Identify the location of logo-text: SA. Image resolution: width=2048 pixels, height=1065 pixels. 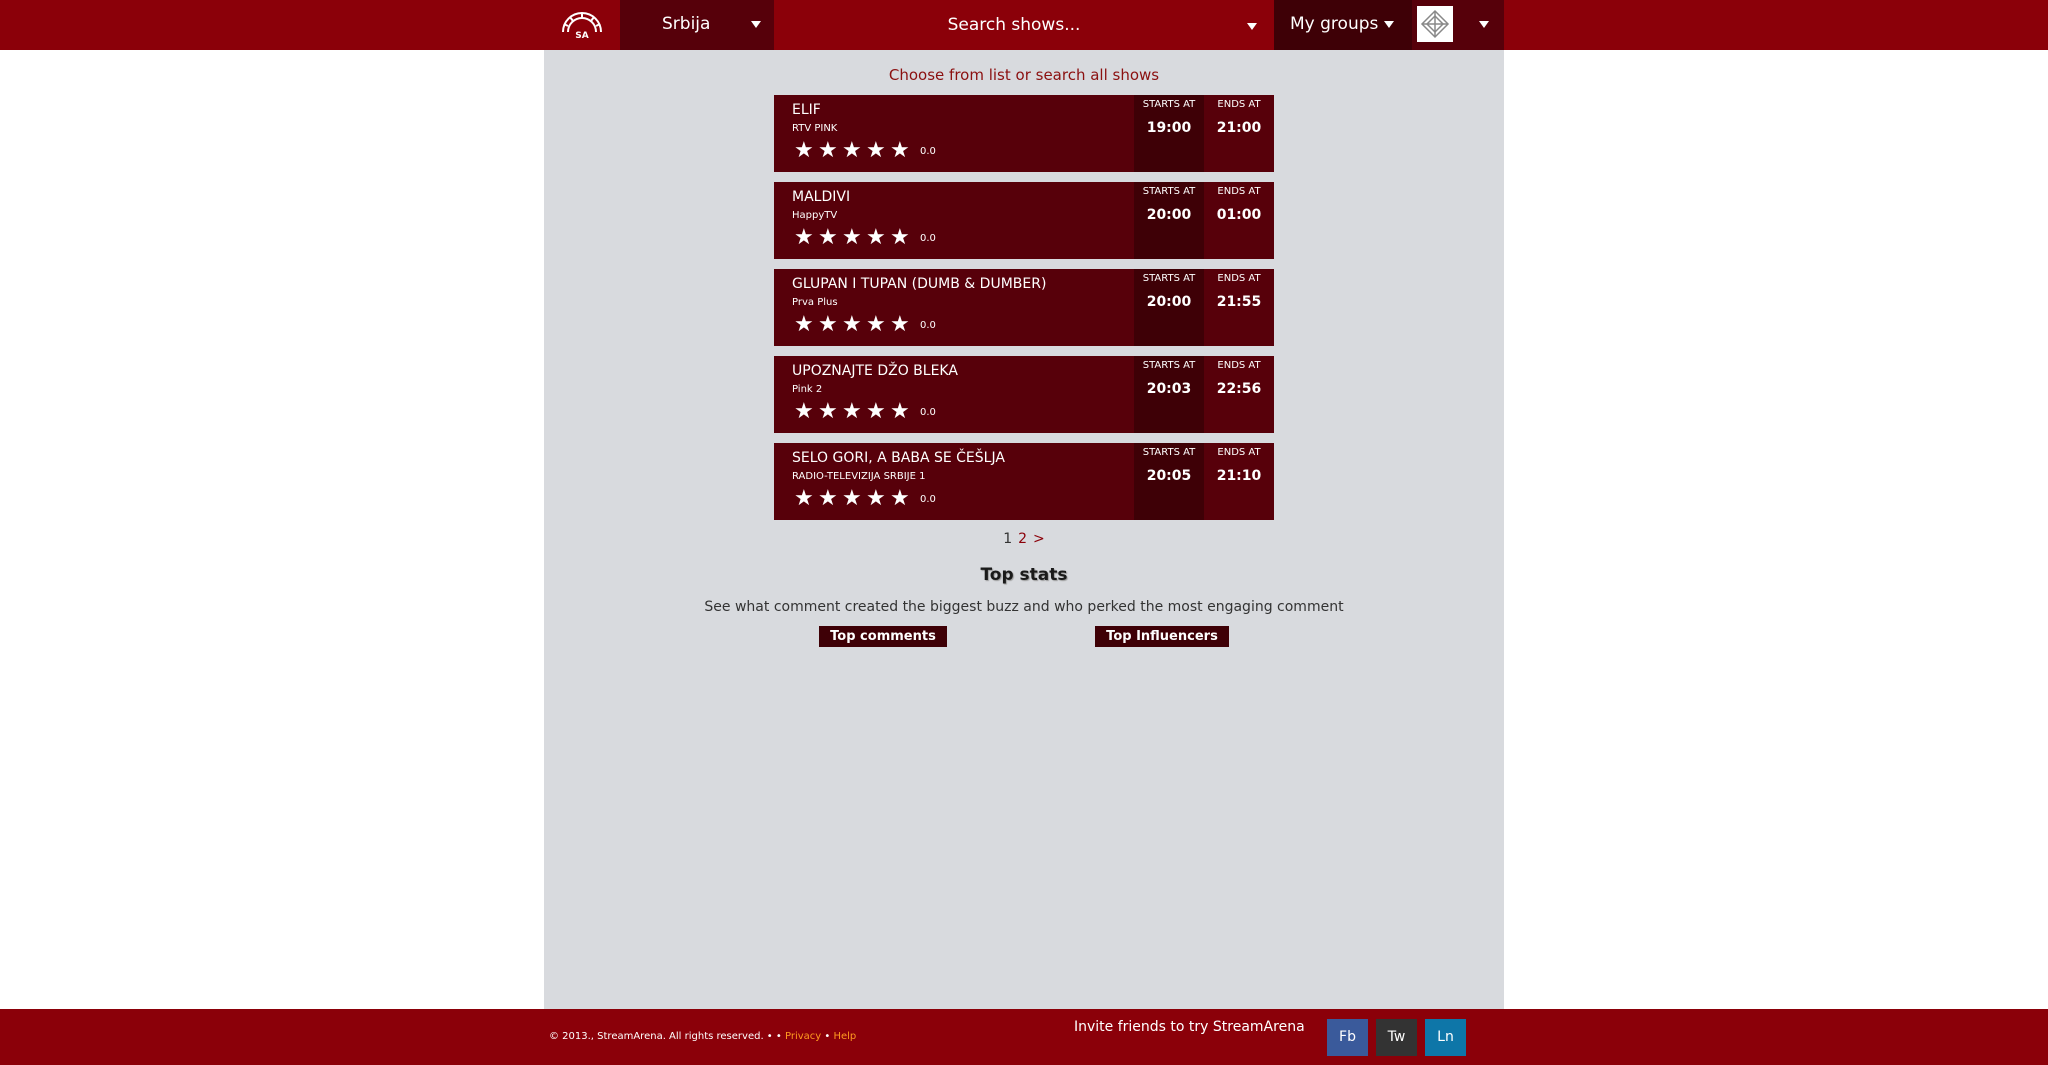
(581, 35).